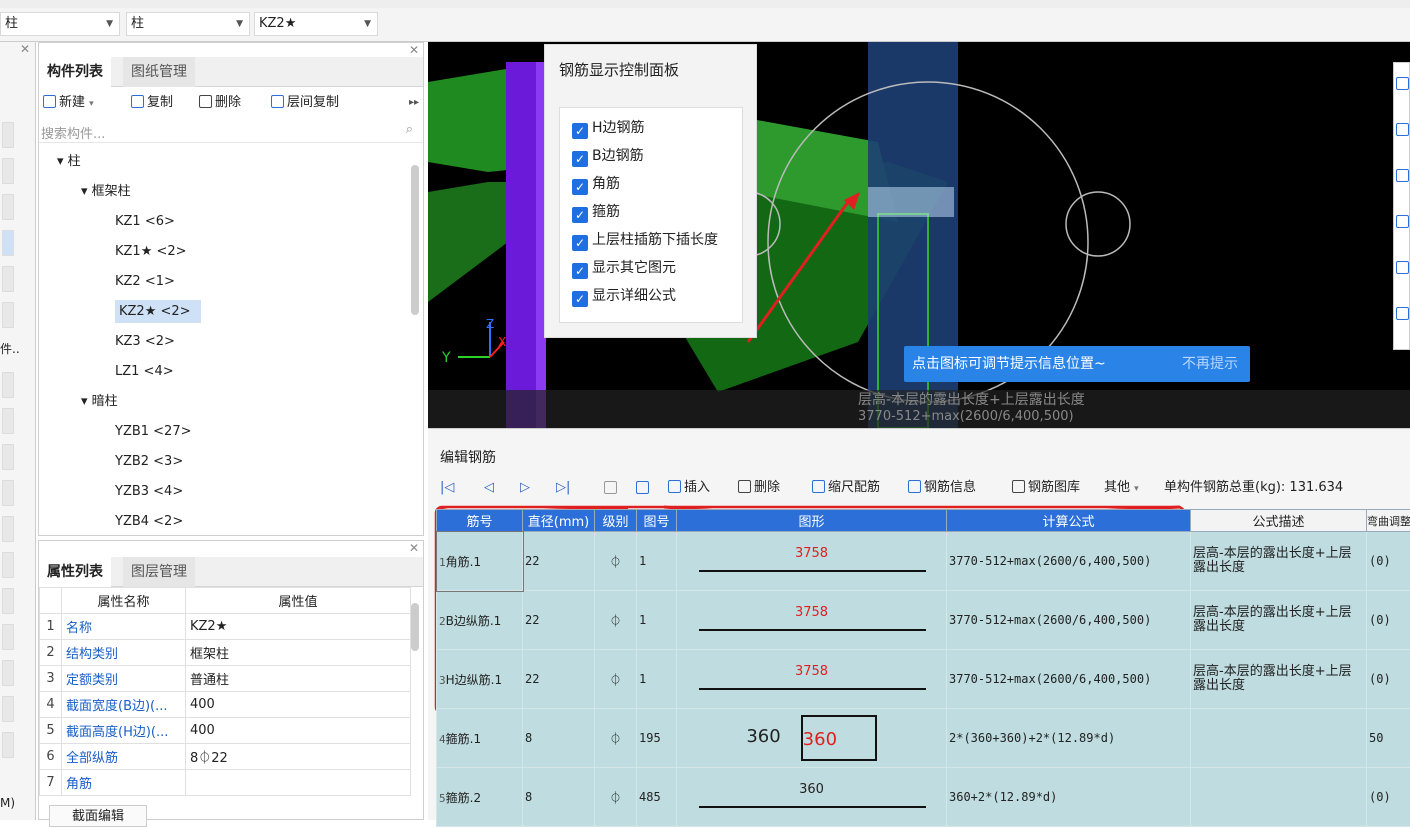 This screenshot has width=1410, height=828. What do you see at coordinates (812, 738) in the screenshot?
I see `shape-cell: 360360` at bounding box center [812, 738].